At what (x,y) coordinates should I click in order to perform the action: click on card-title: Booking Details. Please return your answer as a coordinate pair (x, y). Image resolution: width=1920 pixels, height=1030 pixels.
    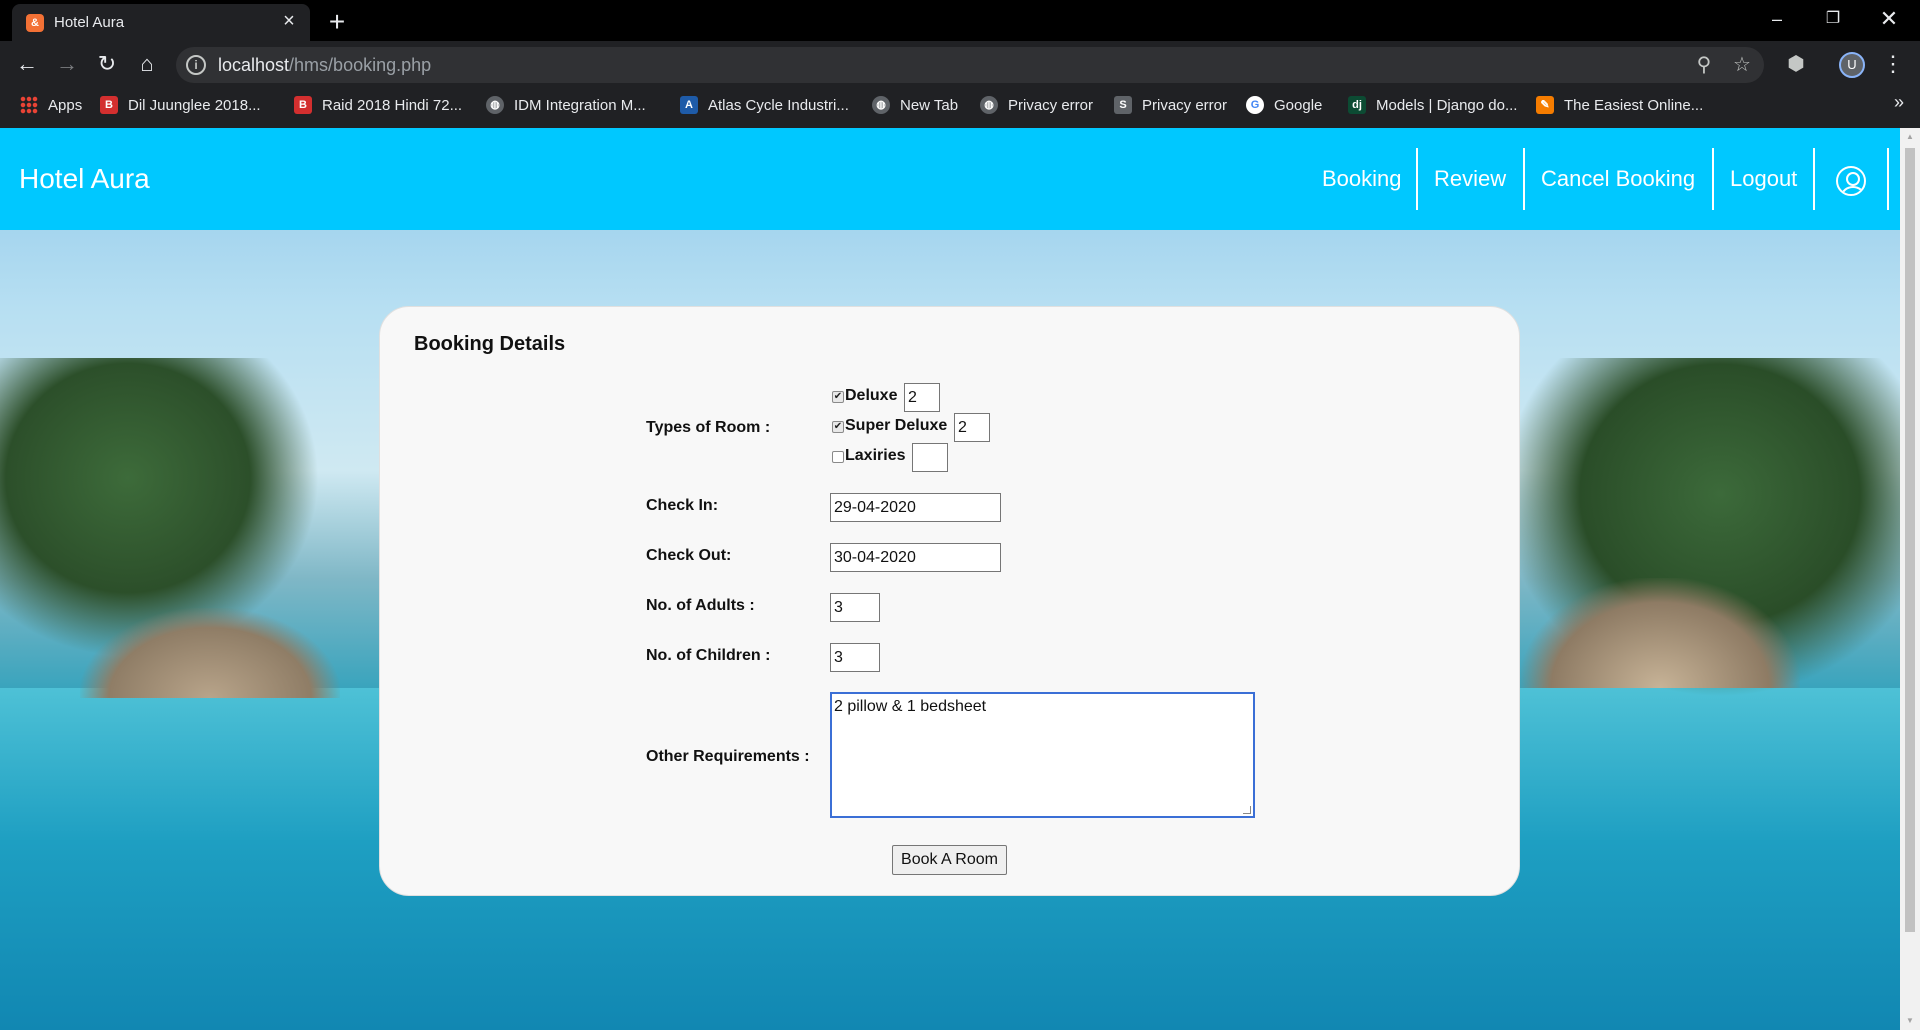
    Looking at the image, I should click on (490, 344).